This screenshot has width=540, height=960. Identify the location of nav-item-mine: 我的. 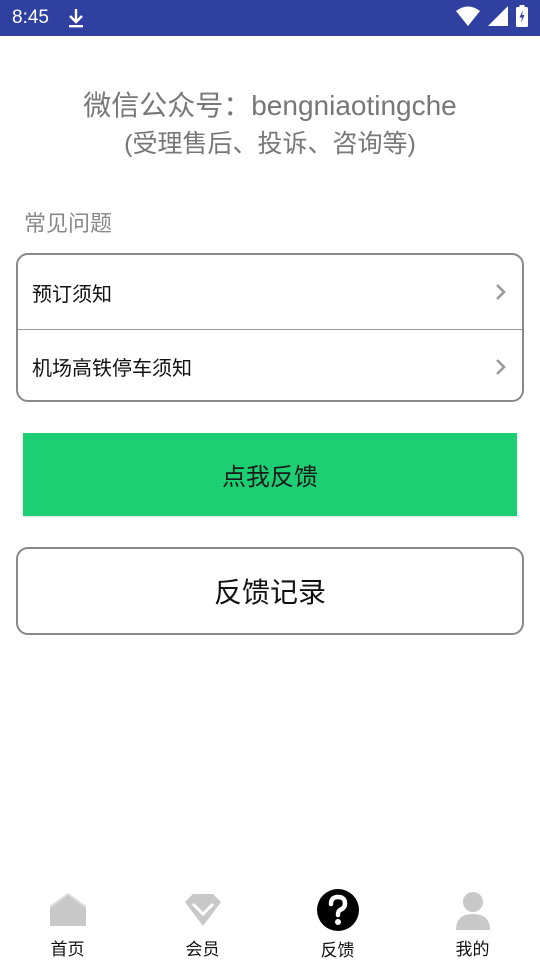
(472, 920).